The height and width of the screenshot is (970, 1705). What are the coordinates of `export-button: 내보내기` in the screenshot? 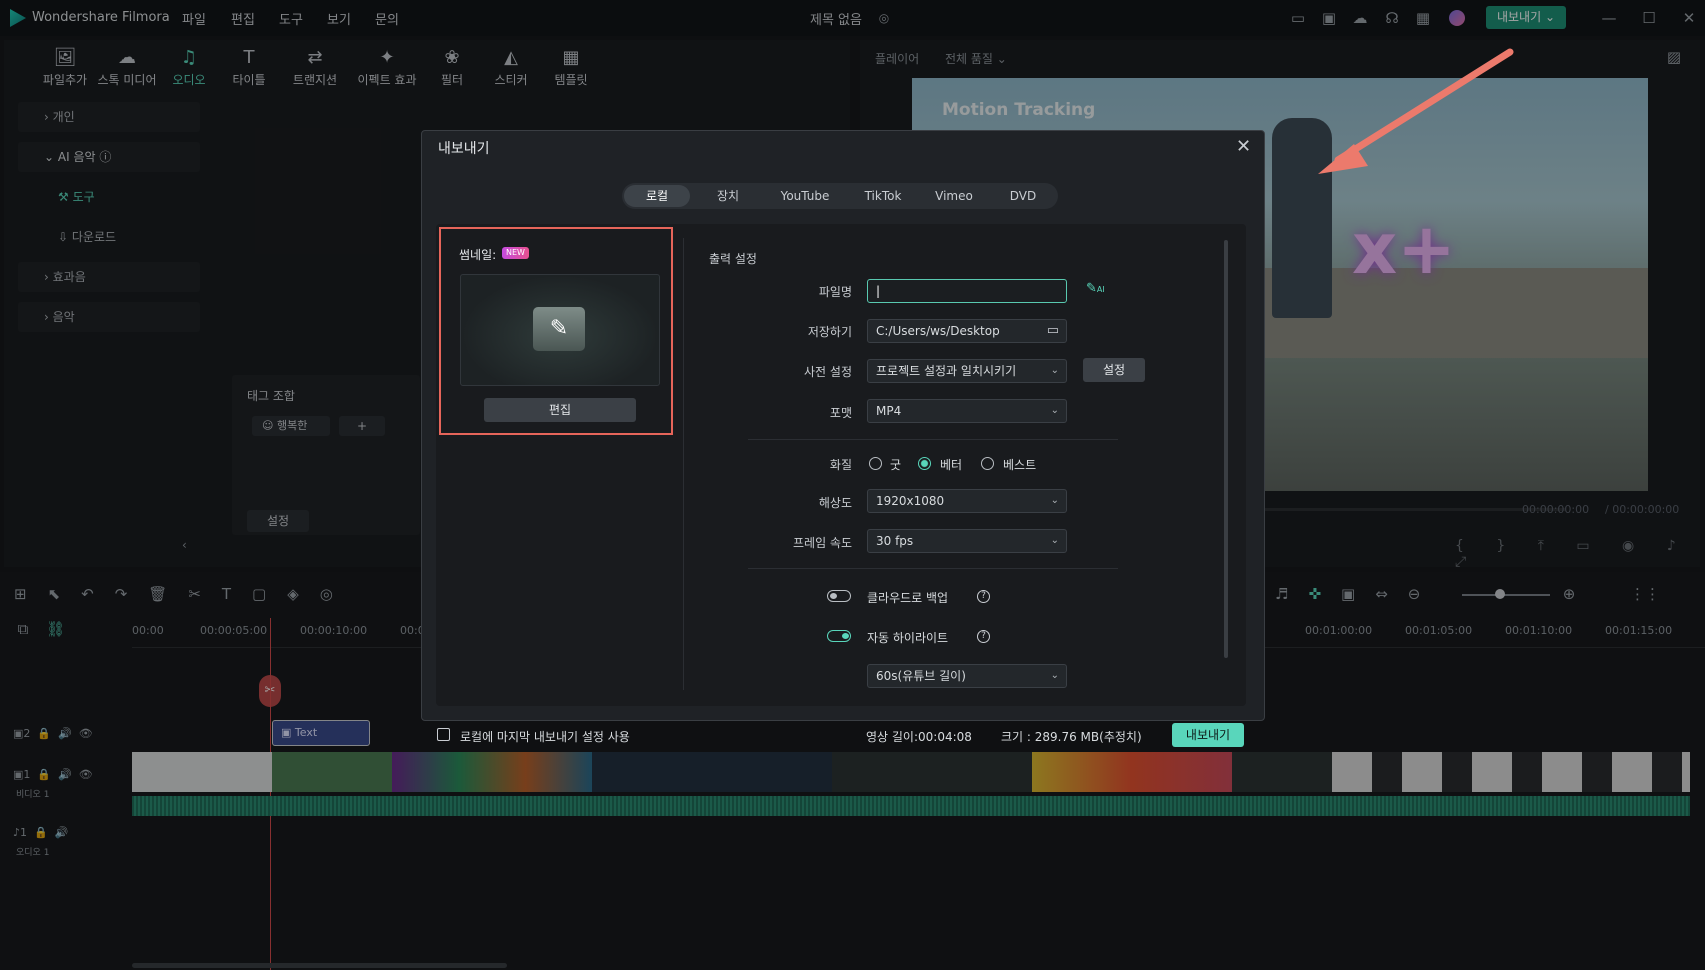 It's located at (1208, 735).